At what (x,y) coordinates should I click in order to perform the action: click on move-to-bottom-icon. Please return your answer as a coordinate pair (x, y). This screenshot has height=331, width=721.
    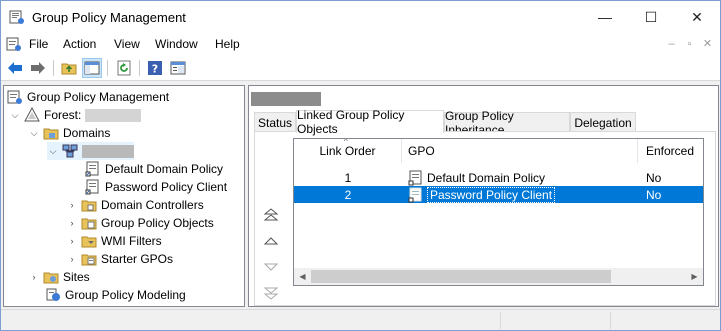
    Looking at the image, I should click on (271, 293).